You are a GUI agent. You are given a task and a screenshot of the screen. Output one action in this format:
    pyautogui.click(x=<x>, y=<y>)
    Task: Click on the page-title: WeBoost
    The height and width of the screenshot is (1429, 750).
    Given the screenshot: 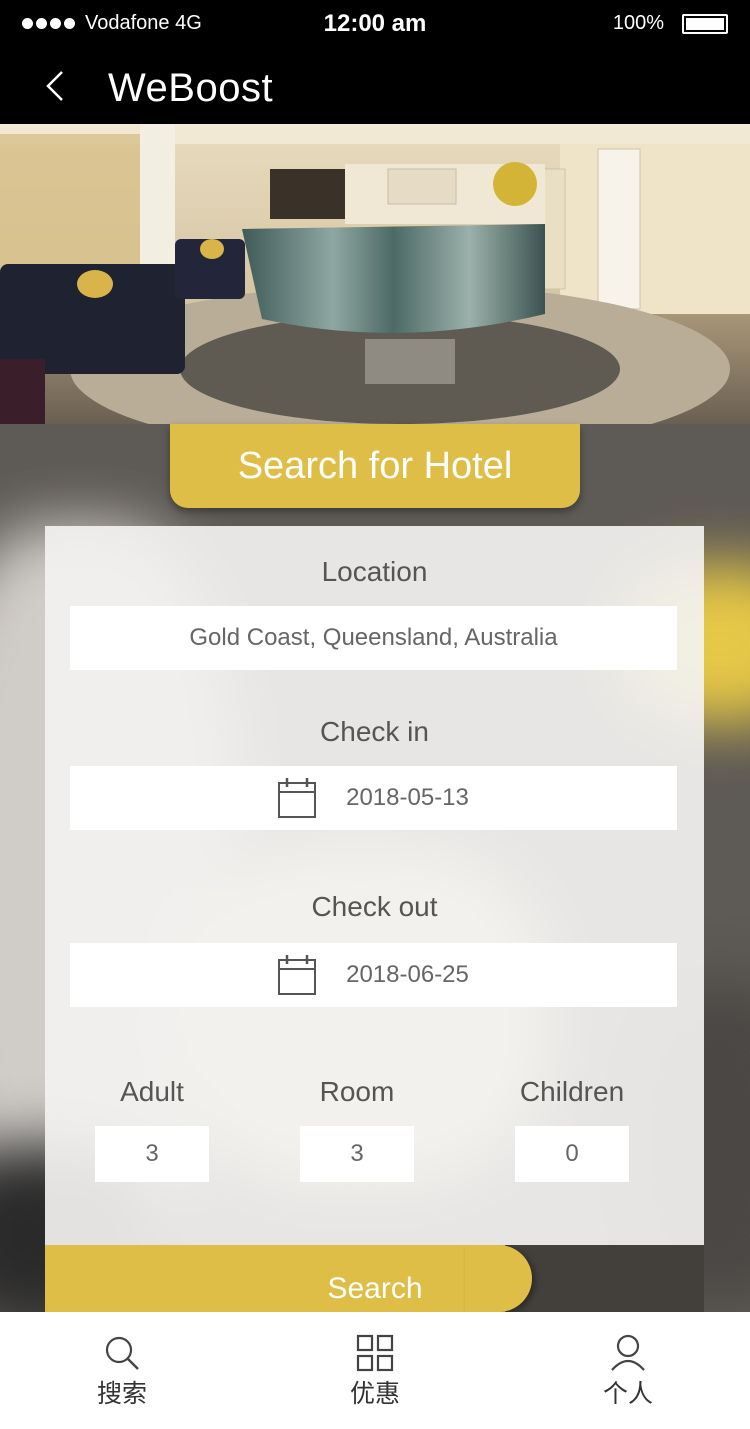 What is the action you would take?
    pyautogui.click(x=191, y=88)
    